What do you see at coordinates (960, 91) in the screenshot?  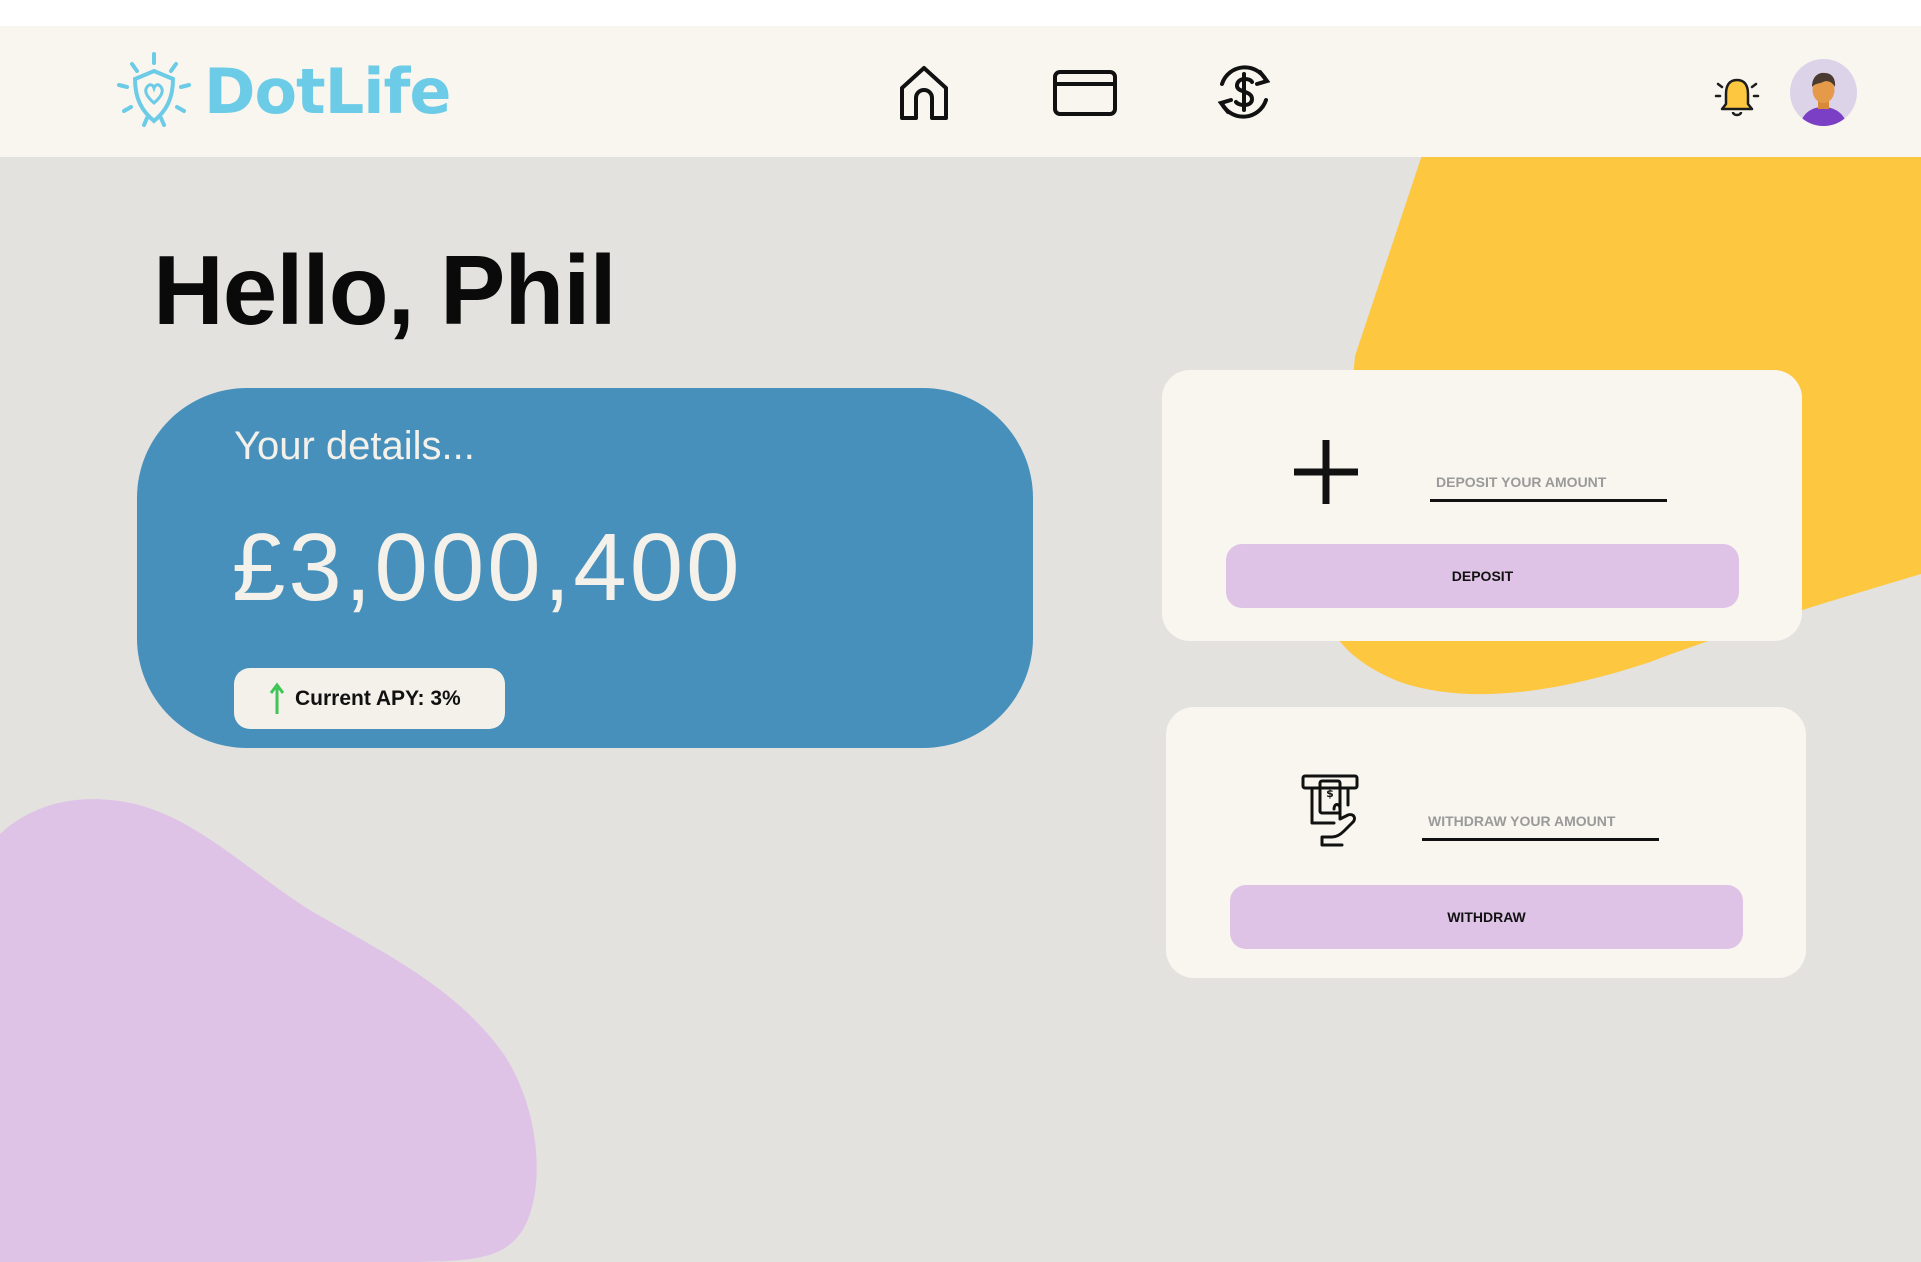 I see `top-navigation-bar: DotLife` at bounding box center [960, 91].